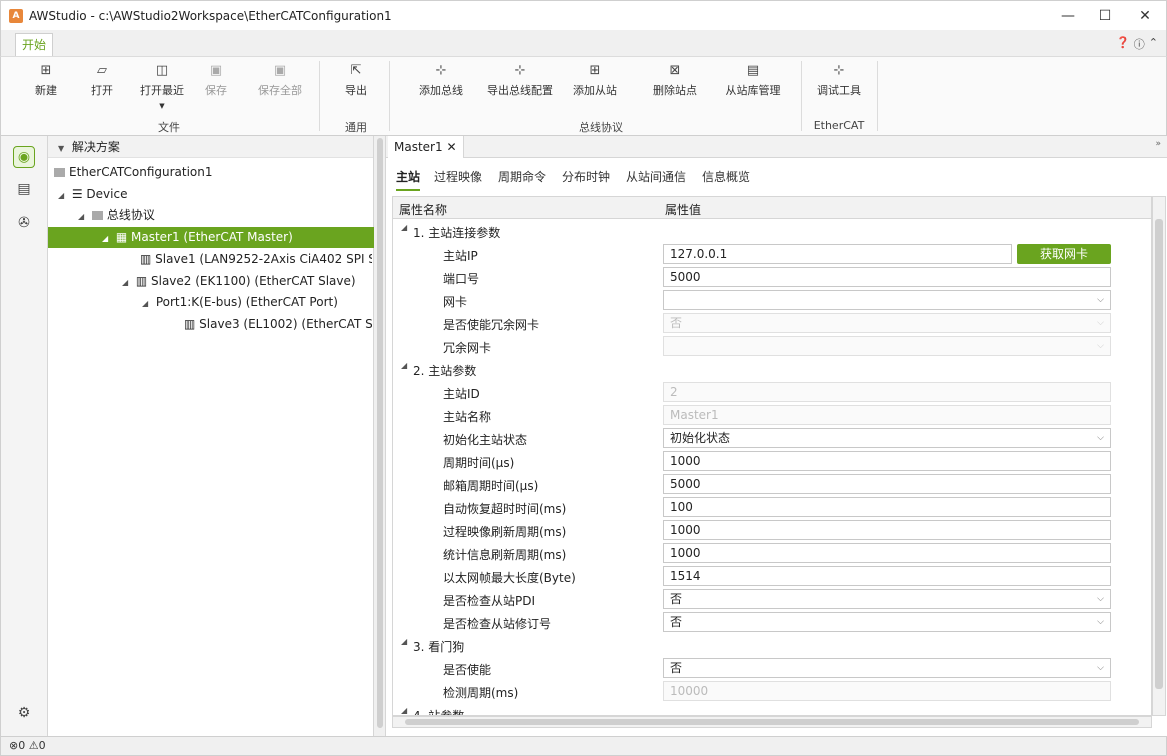 The image size is (1167, 756). Describe the element at coordinates (837, 254) in the screenshot. I see `master-ip-input: 127.0.0.1` at that location.